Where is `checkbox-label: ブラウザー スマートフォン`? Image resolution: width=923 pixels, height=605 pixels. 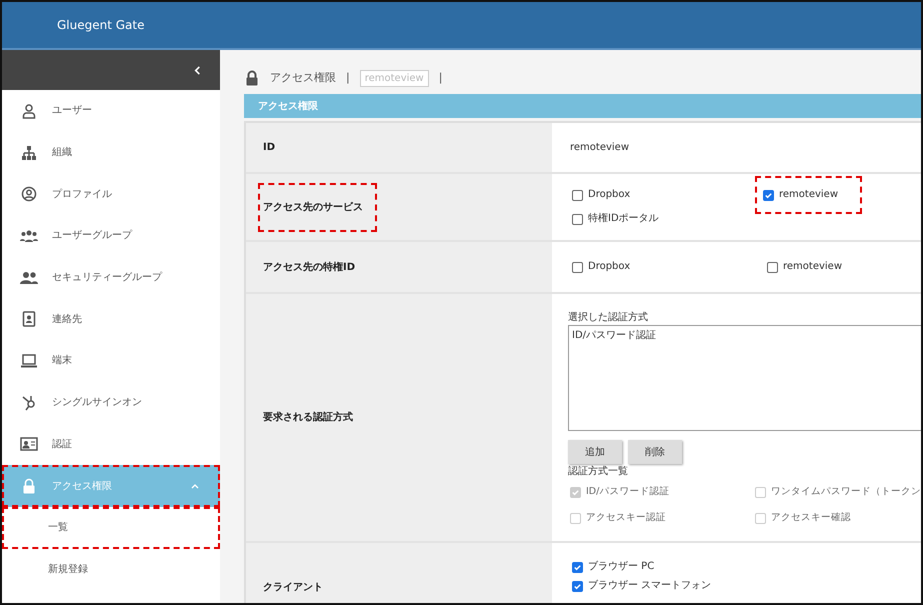
checkbox-label: ブラウザー スマートフォン is located at coordinates (650, 586).